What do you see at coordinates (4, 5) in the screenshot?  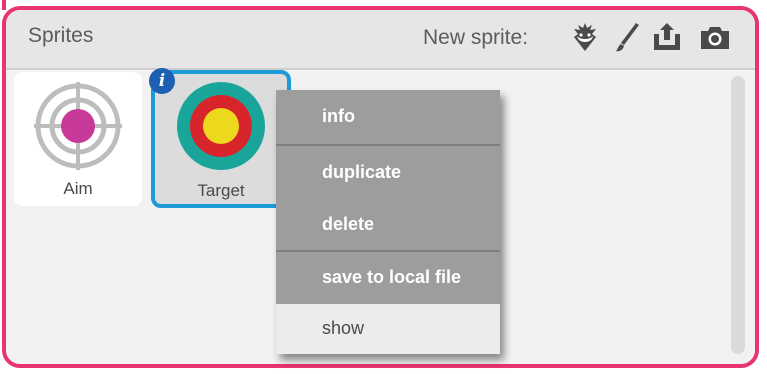 I see `frame-corner-mark` at bounding box center [4, 5].